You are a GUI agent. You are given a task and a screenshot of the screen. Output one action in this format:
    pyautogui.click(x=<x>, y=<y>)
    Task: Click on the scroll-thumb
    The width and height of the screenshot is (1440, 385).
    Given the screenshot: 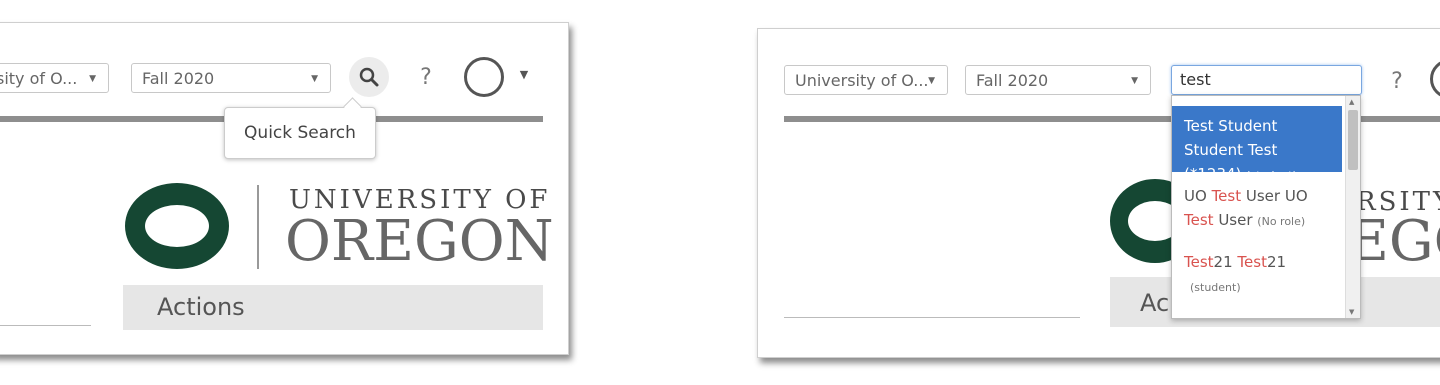 What is the action you would take?
    pyautogui.click(x=1353, y=140)
    